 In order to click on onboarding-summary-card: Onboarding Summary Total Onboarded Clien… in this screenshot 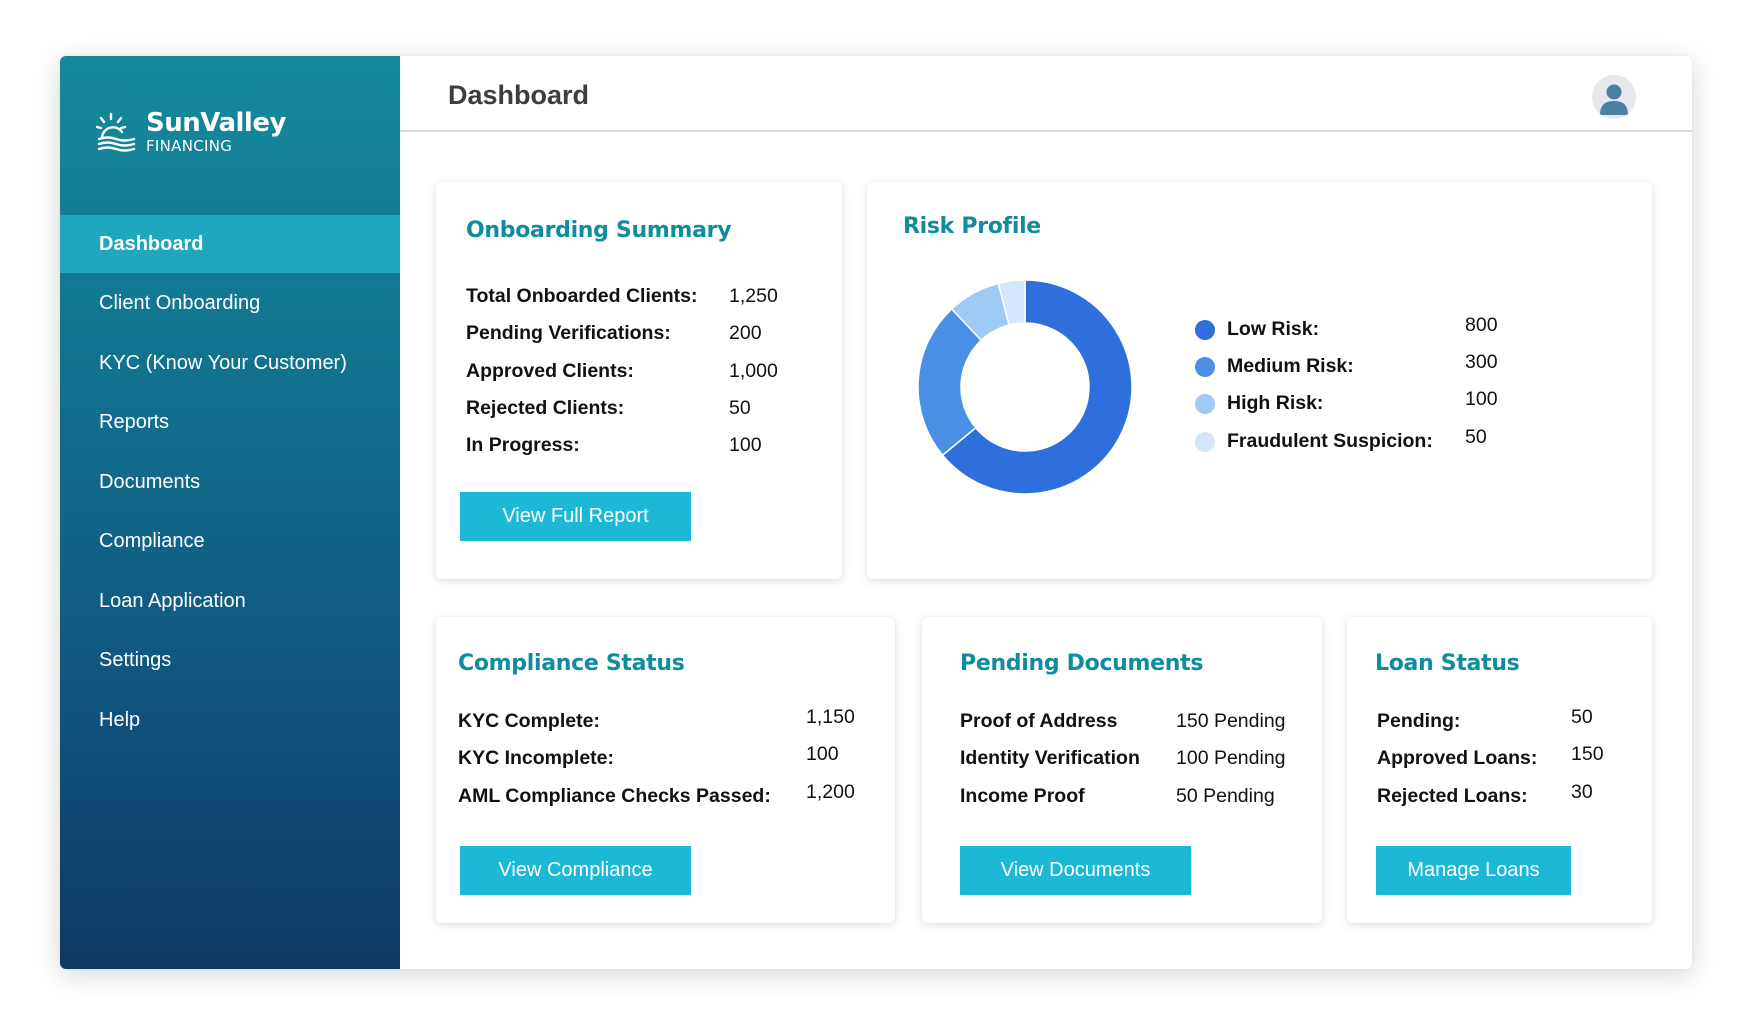, I will do `click(639, 380)`.